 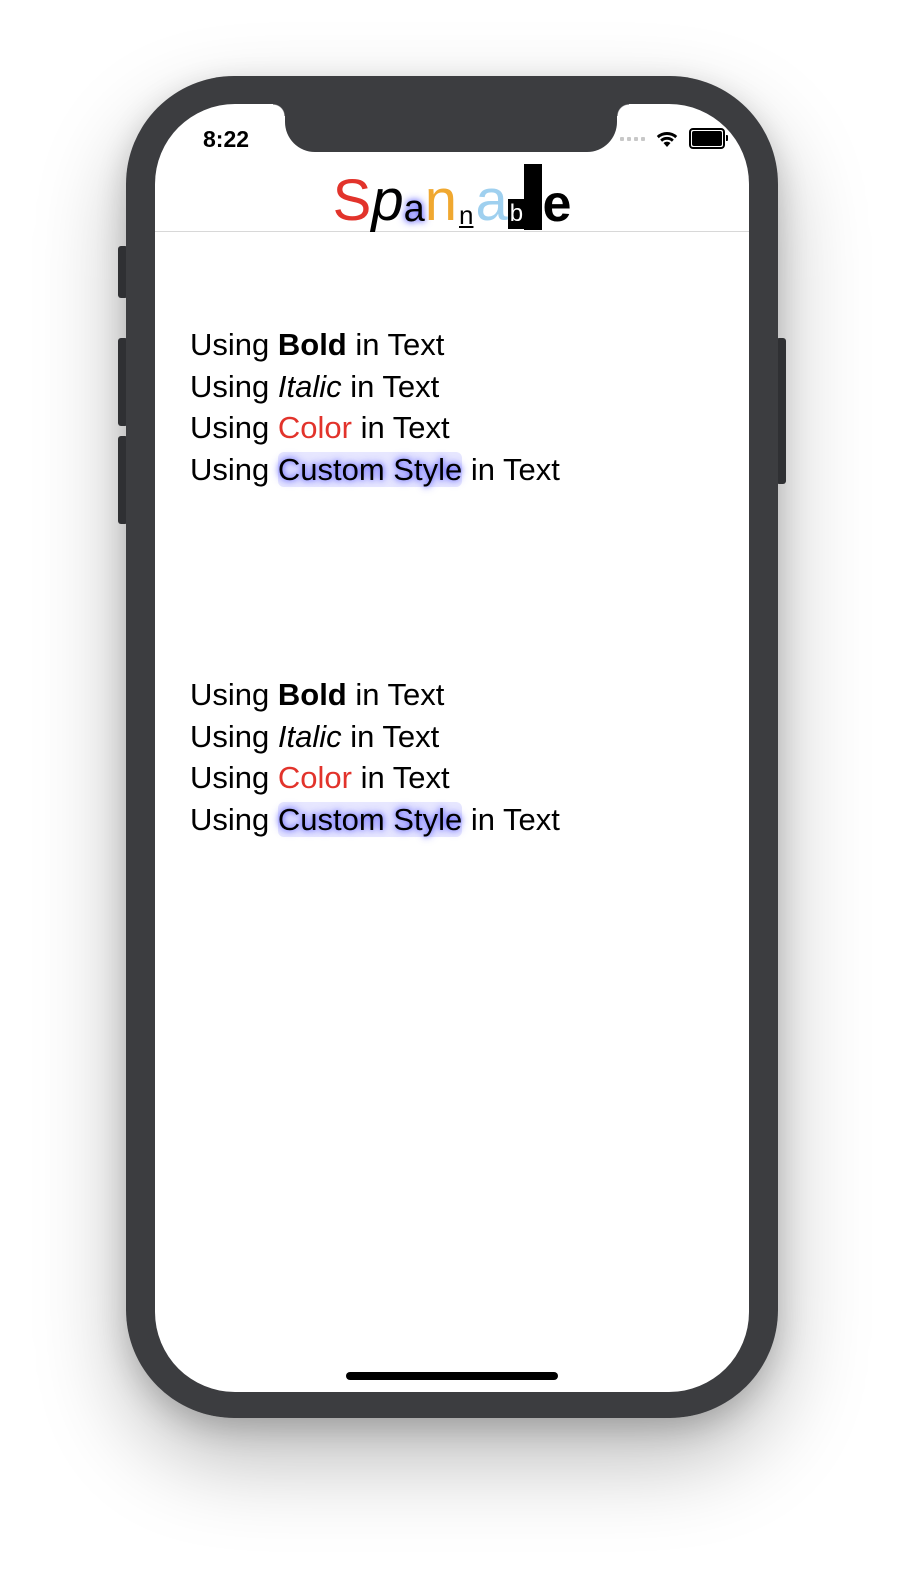 I want to click on status-time: 8:22, so click(x=226, y=139).